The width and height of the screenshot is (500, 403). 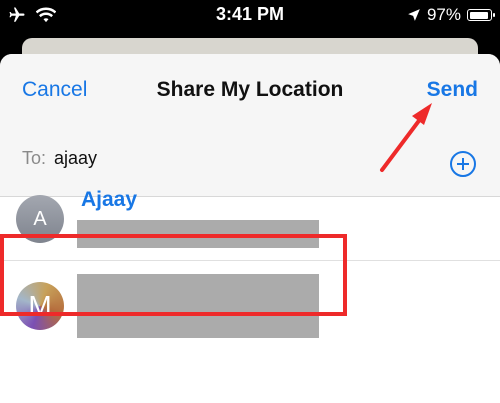 I want to click on sheet-title: Share My Location, so click(x=250, y=89).